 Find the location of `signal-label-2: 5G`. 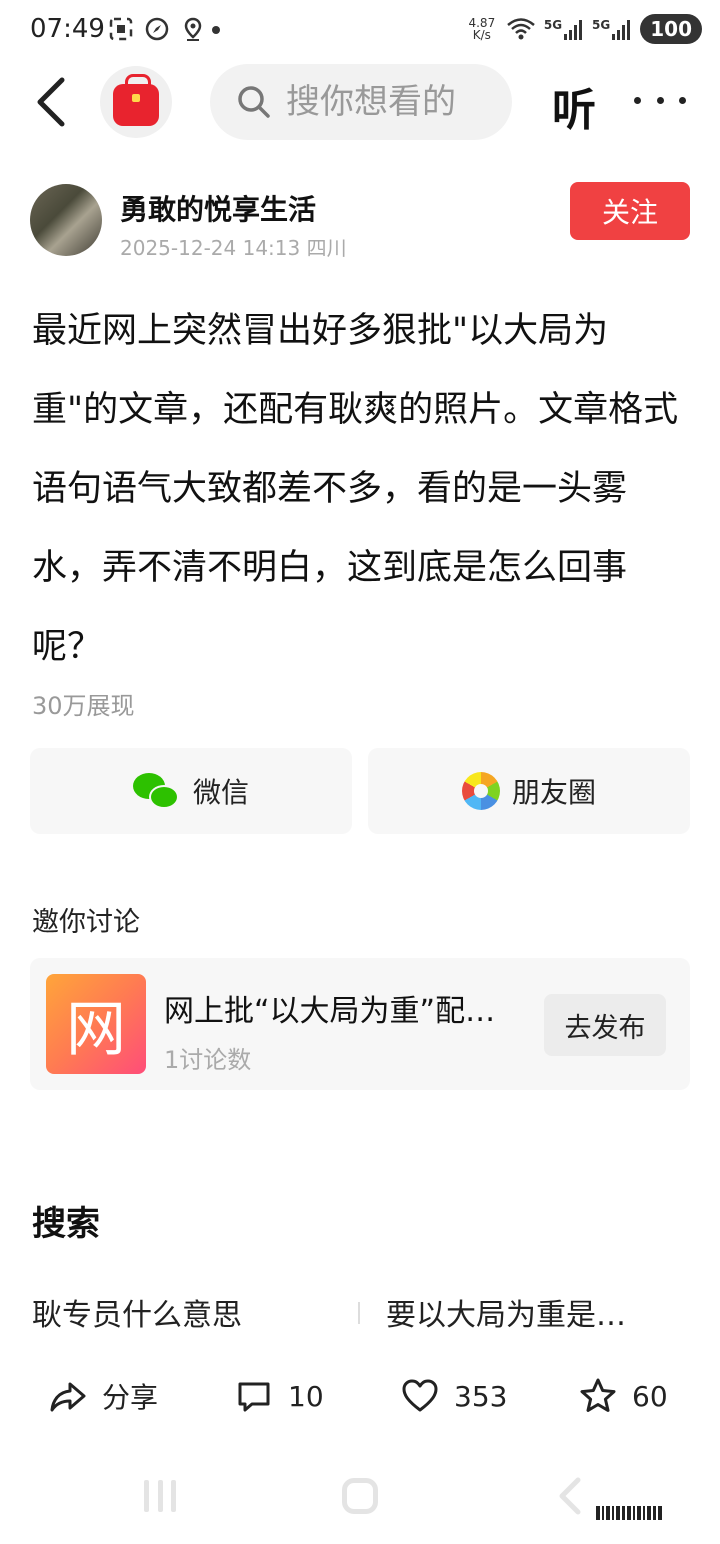

signal-label-2: 5G is located at coordinates (601, 25).